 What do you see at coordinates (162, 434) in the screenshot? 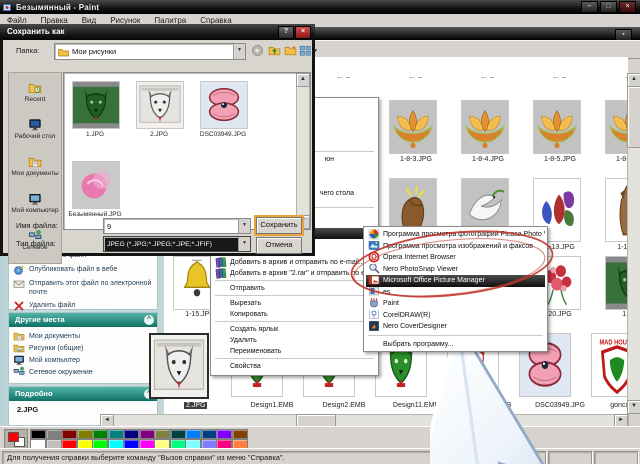
I see `palette-color-#808040` at bounding box center [162, 434].